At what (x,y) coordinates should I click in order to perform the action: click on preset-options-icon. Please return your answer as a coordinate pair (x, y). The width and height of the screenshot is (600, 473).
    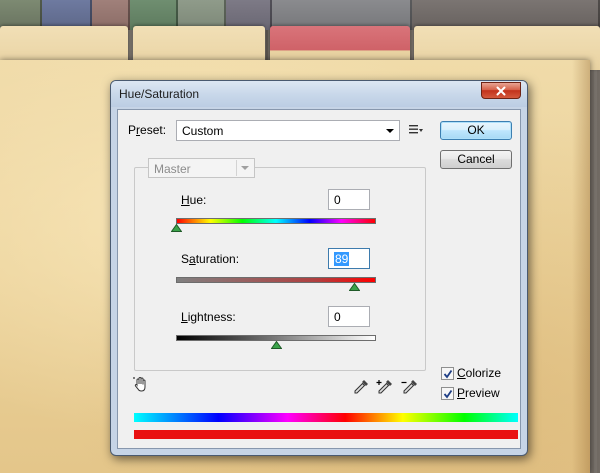
    Looking at the image, I should click on (416, 130).